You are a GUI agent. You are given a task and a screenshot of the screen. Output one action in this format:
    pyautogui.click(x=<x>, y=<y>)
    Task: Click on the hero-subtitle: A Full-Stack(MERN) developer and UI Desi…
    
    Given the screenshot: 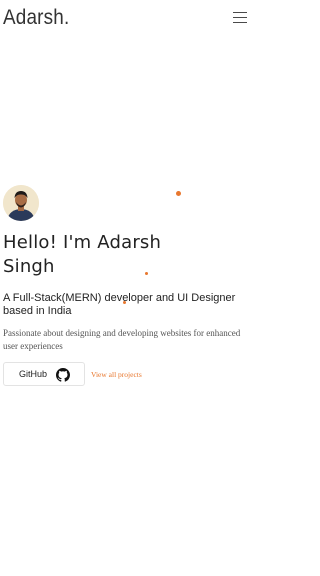 What is the action you would take?
    pyautogui.click(x=119, y=304)
    